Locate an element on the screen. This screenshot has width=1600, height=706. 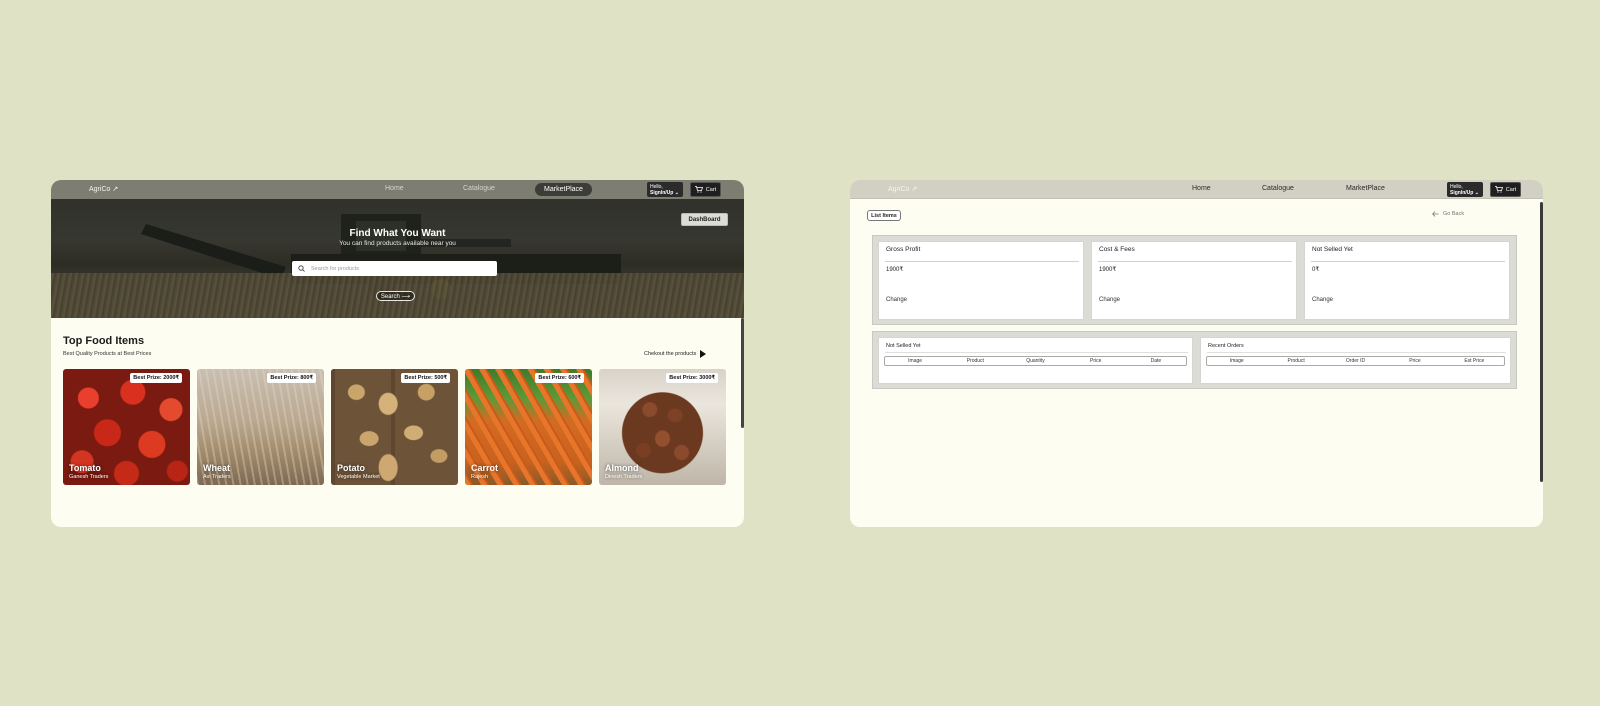
product-name: Wheat is located at coordinates (216, 468).